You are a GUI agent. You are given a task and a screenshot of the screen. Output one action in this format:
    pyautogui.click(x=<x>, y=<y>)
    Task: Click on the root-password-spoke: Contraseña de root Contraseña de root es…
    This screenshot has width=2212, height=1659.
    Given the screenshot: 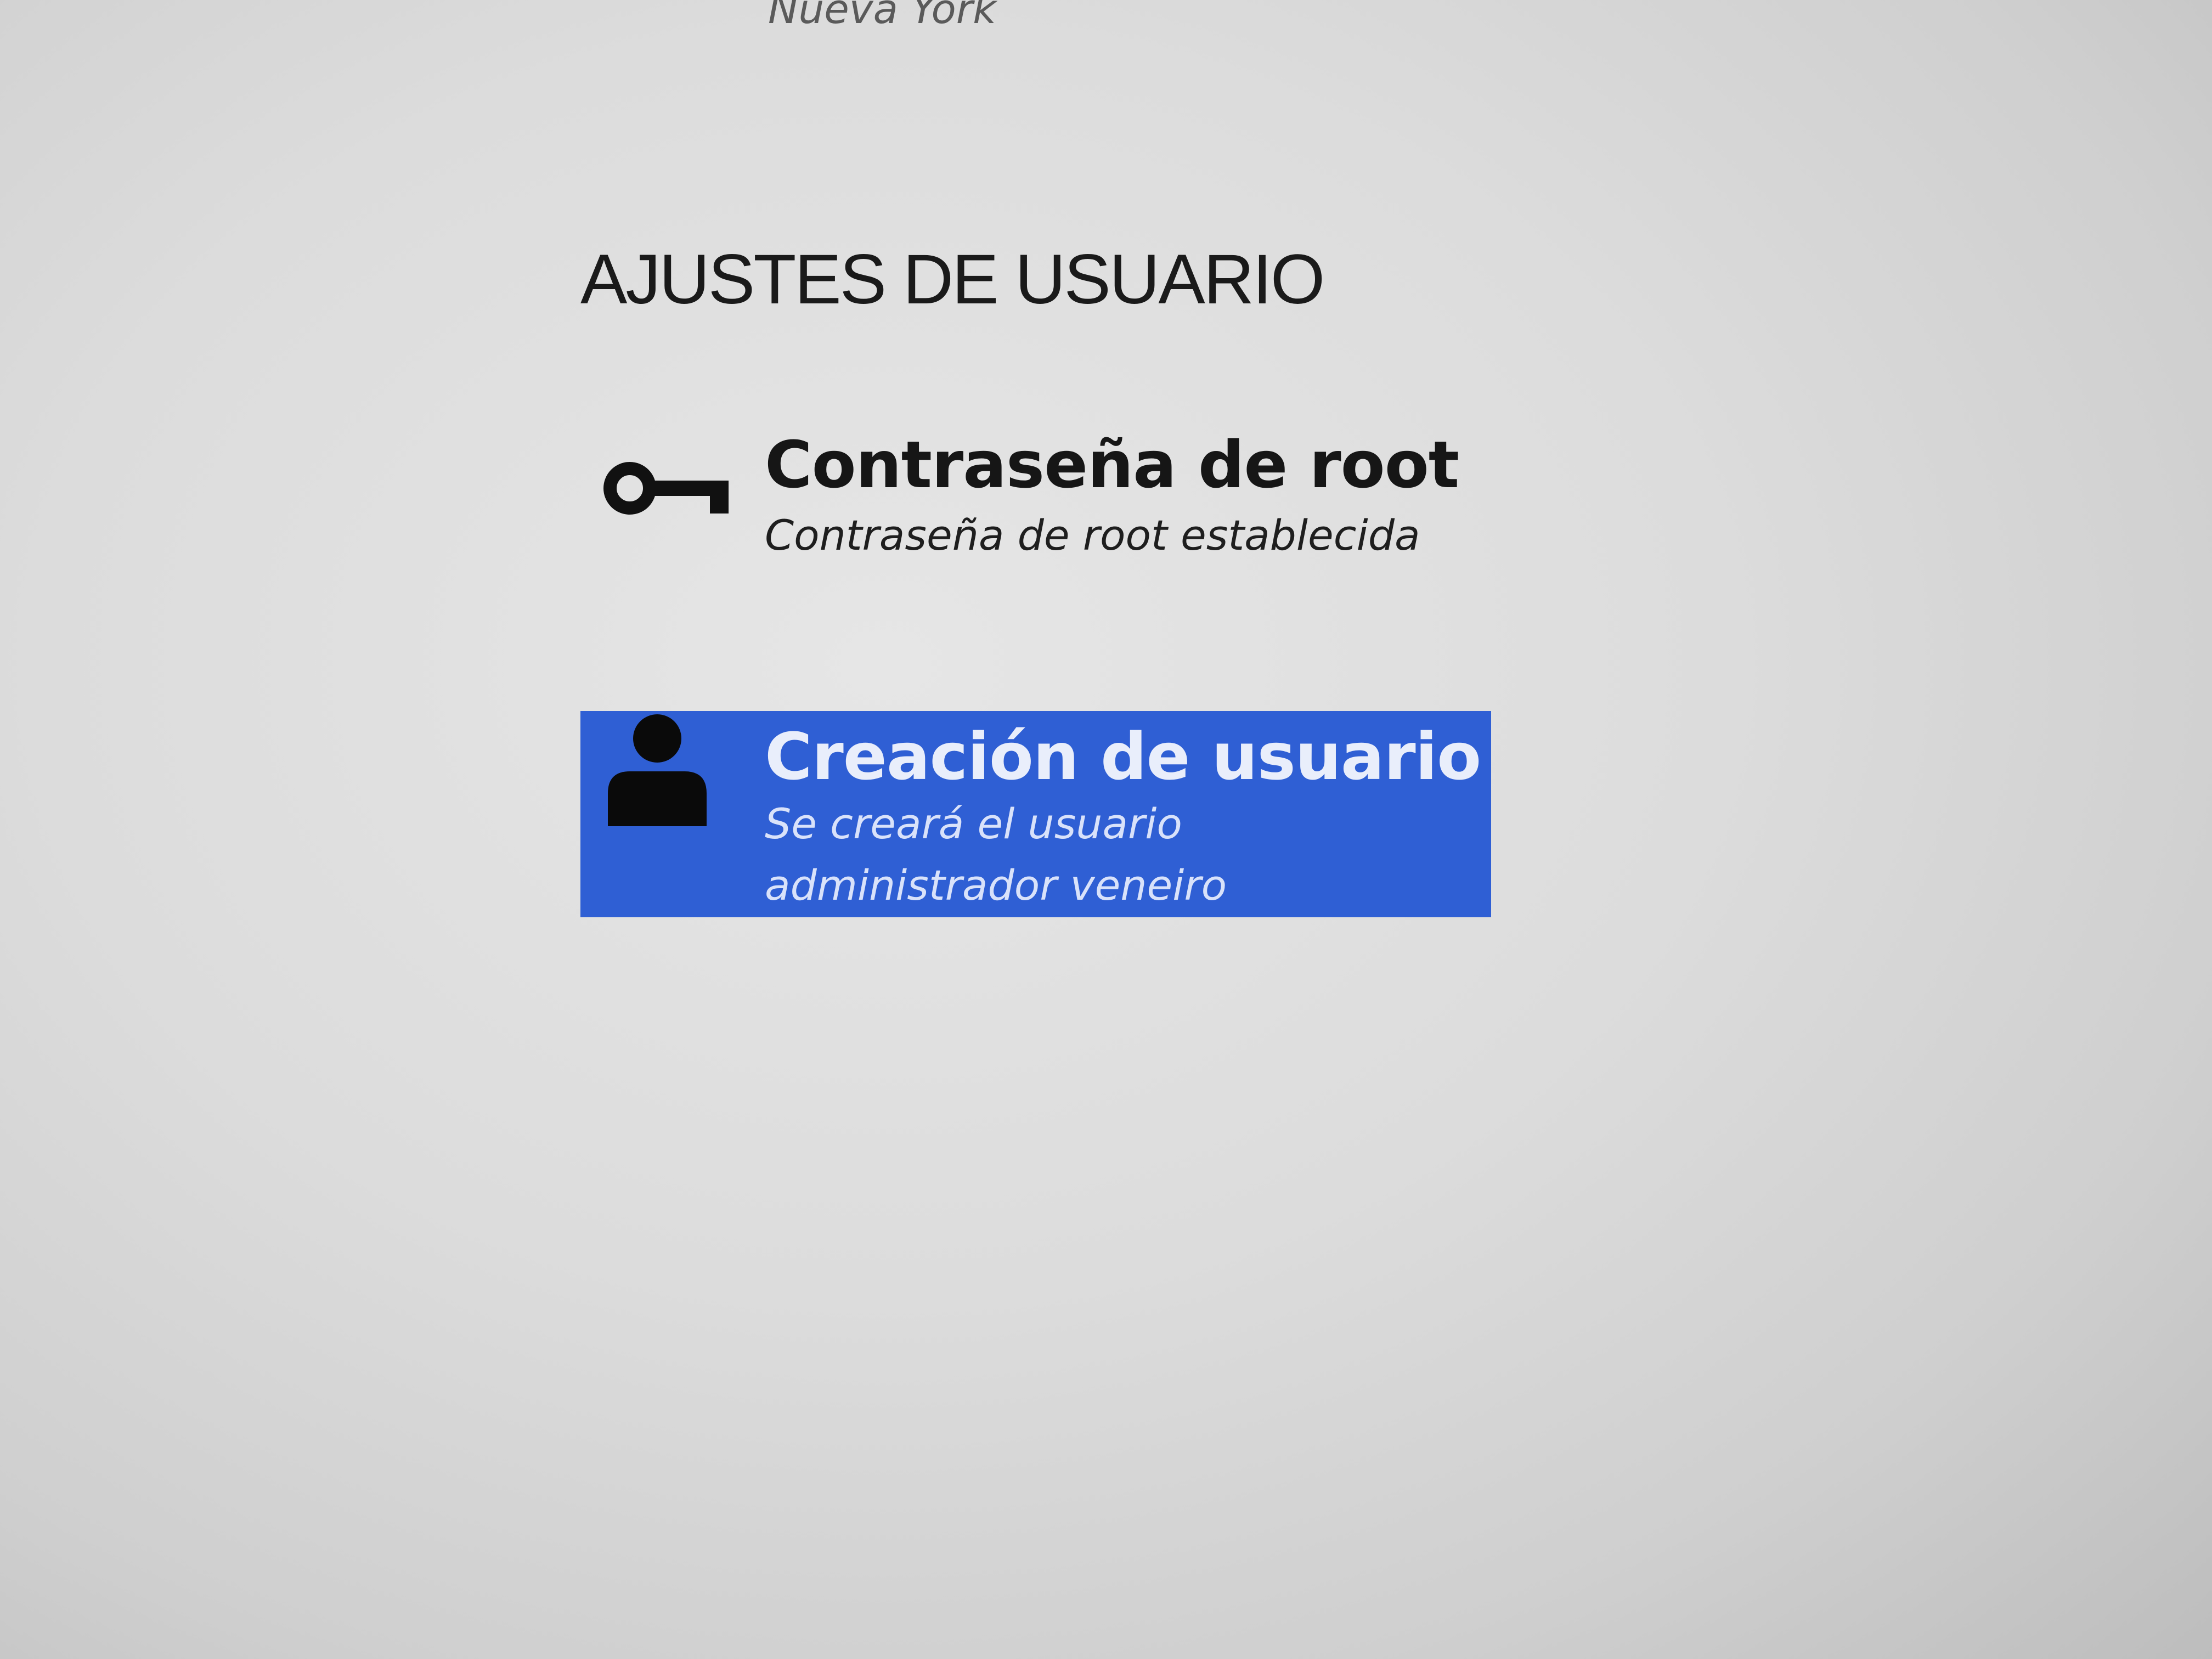 What is the action you would take?
    pyautogui.click(x=1035, y=497)
    